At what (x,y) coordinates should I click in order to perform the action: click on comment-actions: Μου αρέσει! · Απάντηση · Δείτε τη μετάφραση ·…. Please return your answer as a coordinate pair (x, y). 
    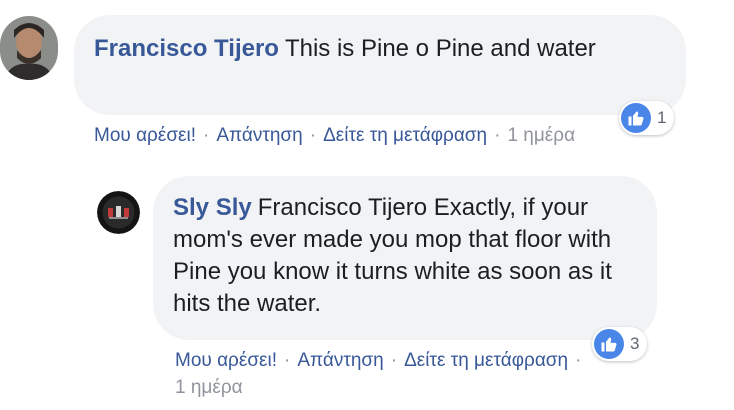
    Looking at the image, I should click on (334, 136).